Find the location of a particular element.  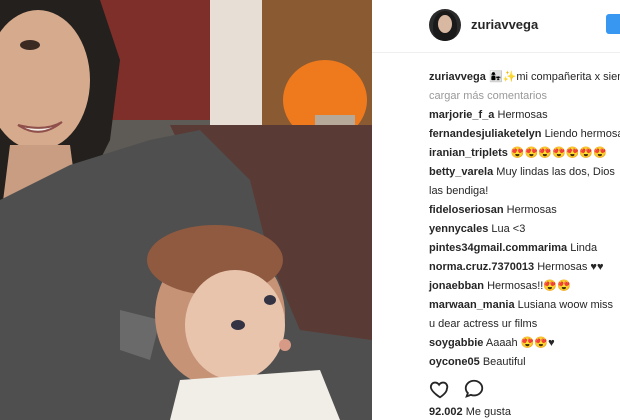

comment: yennycales Lua <3 is located at coordinates (524, 229).